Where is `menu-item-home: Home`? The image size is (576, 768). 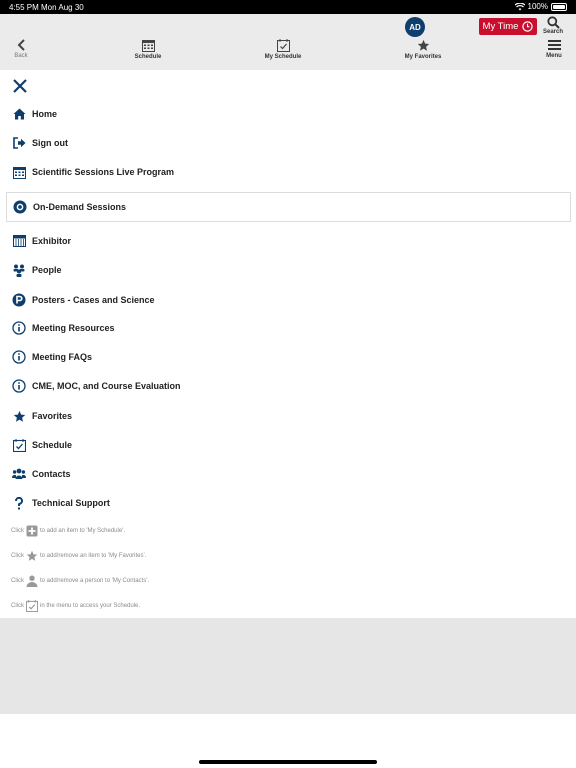
menu-item-home: Home is located at coordinates (288, 114).